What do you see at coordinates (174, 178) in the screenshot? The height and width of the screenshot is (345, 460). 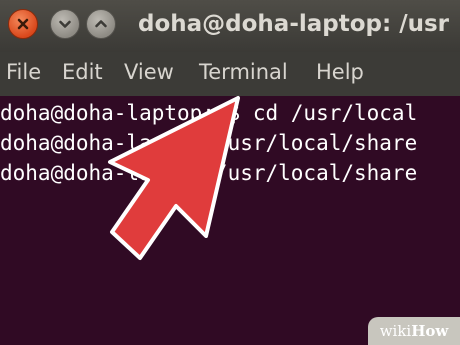 I see `pointer-arrow-icon` at bounding box center [174, 178].